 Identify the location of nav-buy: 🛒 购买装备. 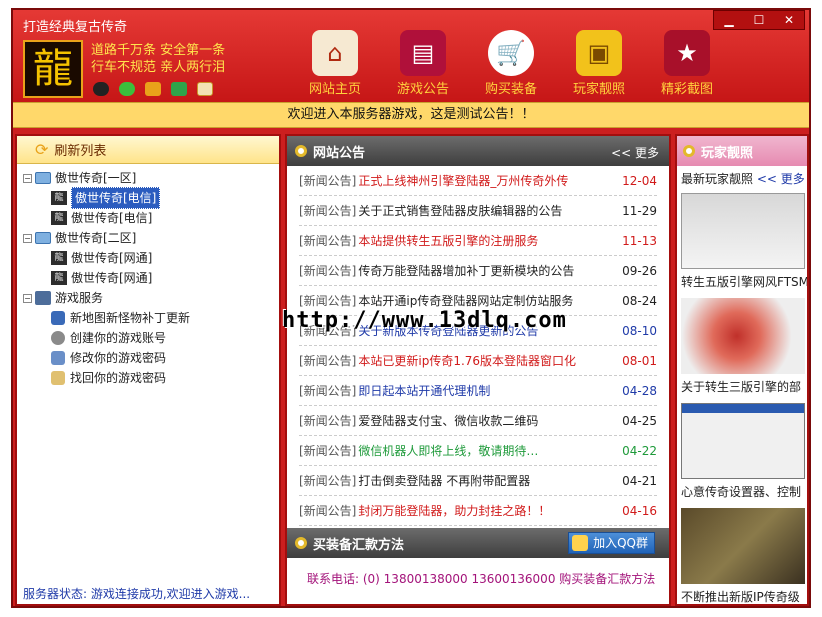
(511, 63).